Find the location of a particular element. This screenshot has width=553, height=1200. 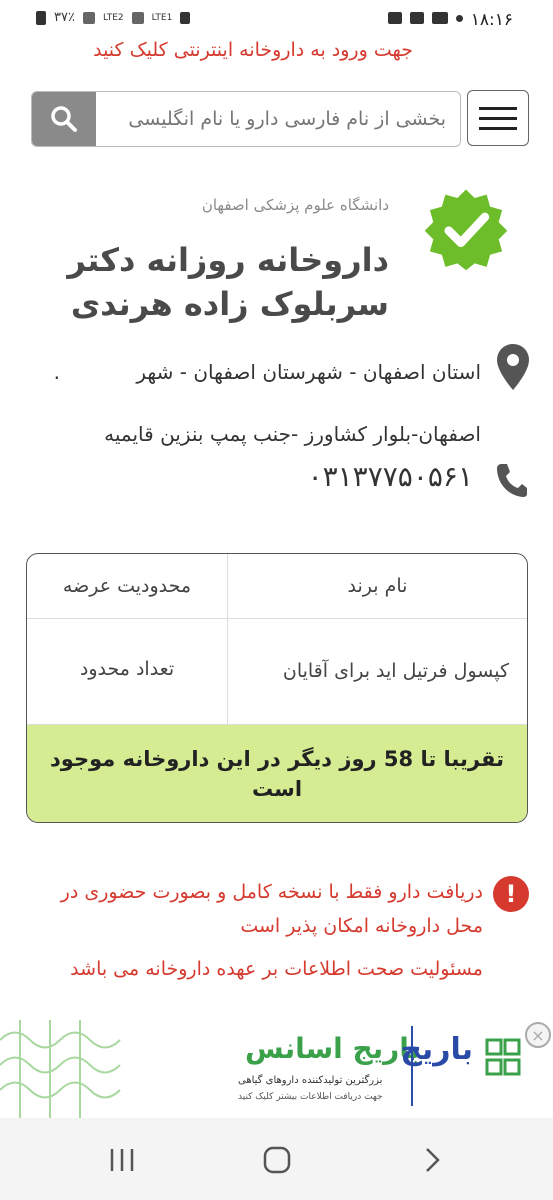

clock: ۱۸:۱۶ is located at coordinates (491, 20).